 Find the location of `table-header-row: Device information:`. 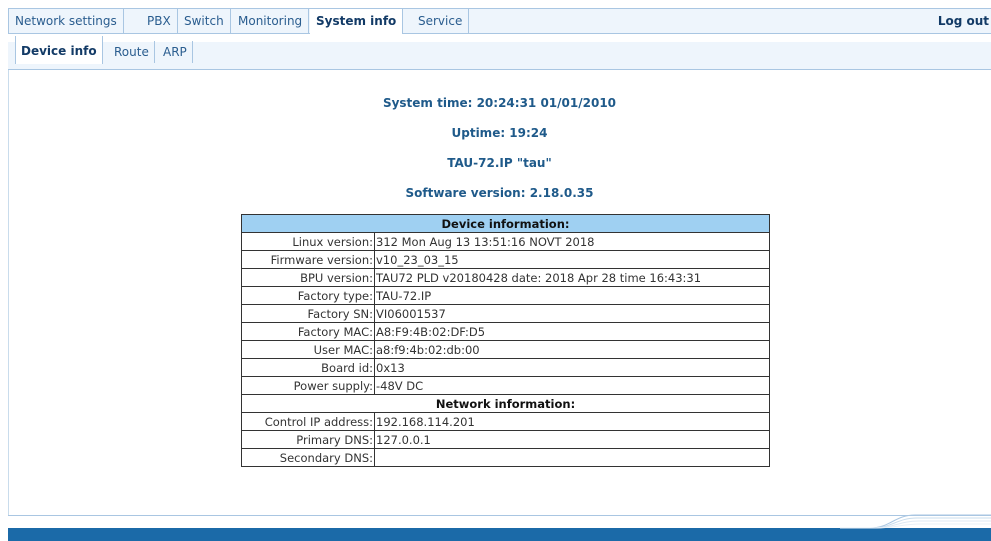

table-header-row: Device information: is located at coordinates (505, 223).